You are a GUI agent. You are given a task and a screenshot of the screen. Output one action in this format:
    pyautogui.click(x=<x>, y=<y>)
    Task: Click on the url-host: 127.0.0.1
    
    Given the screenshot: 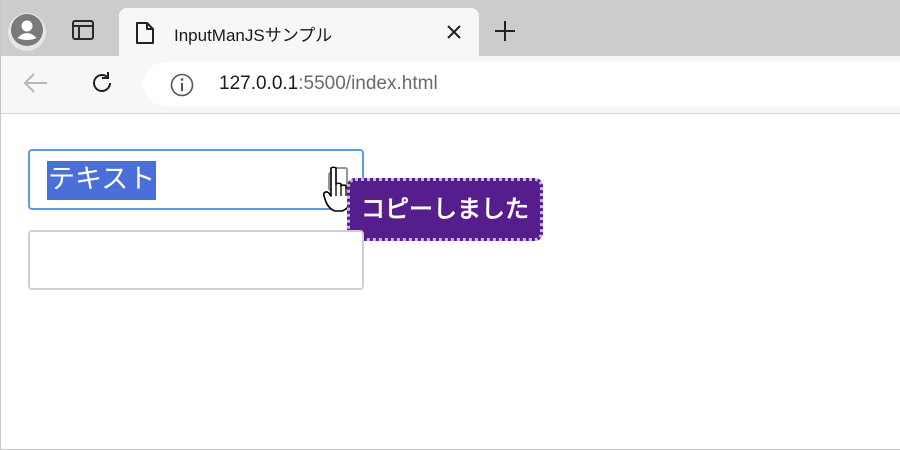 What is the action you would take?
    pyautogui.click(x=259, y=83)
    